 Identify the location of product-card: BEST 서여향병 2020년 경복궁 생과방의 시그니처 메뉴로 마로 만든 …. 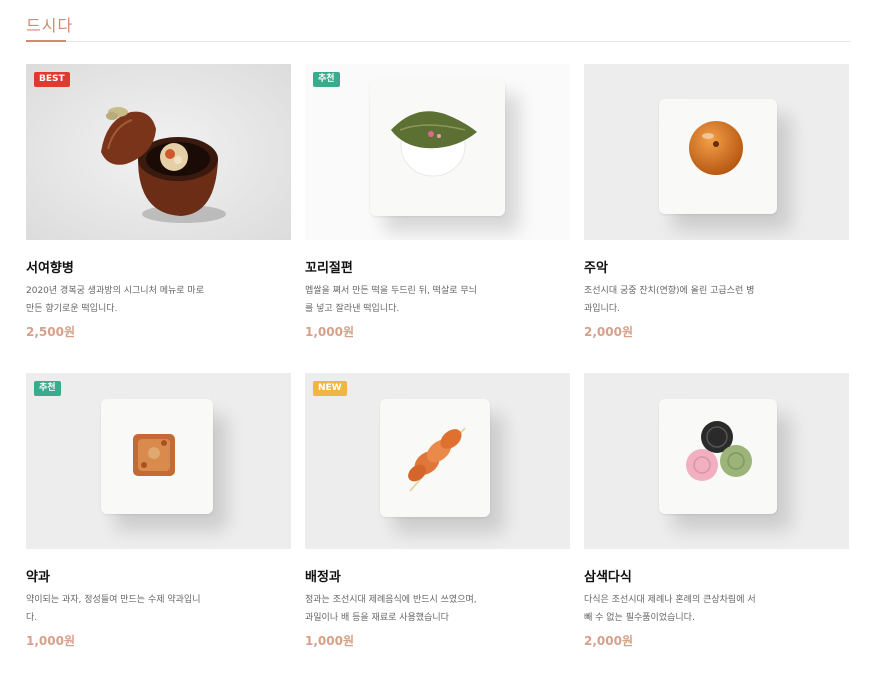
(158, 214).